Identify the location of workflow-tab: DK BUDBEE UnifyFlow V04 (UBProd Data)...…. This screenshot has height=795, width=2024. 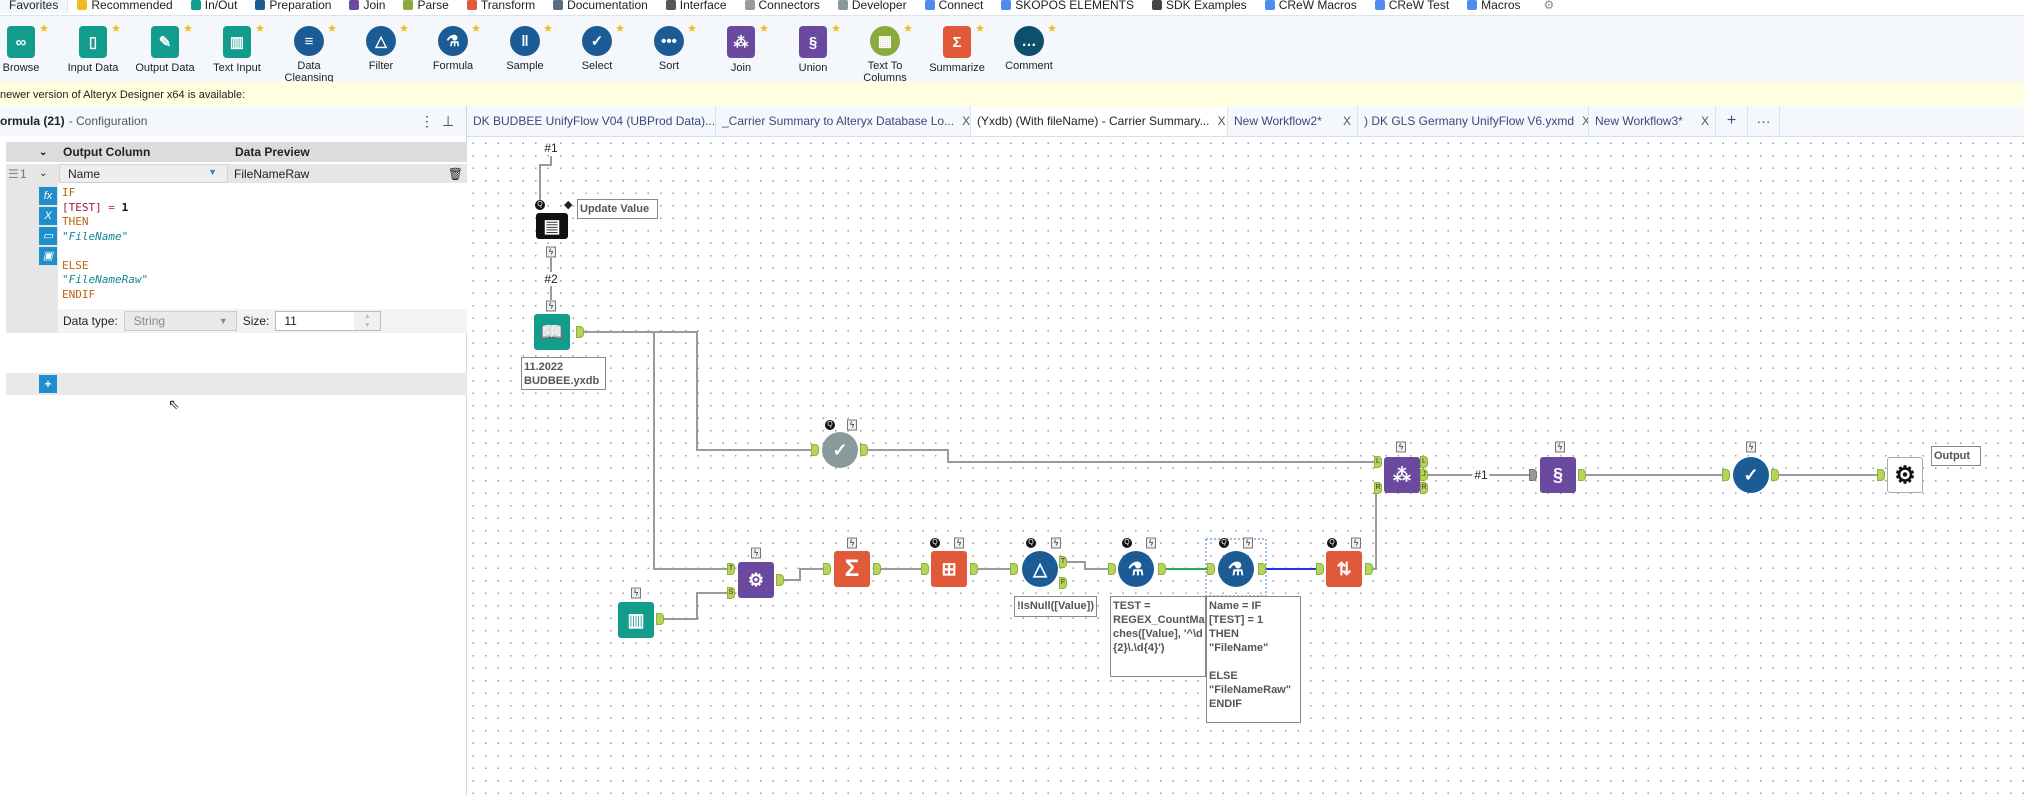
(591, 121).